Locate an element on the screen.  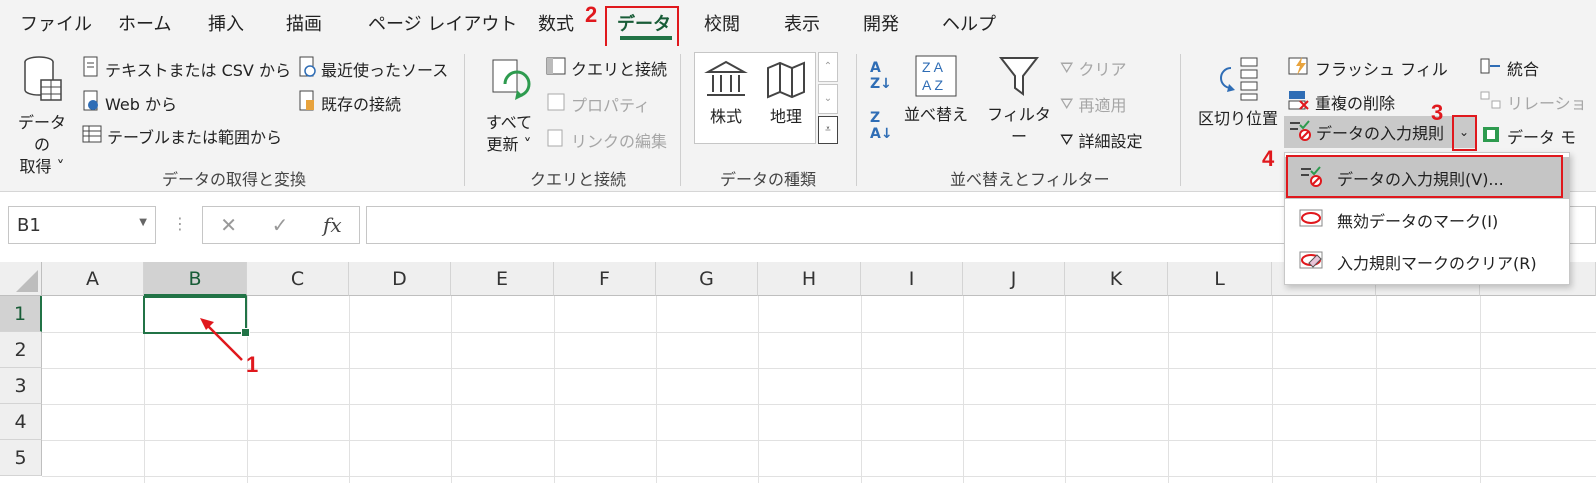
get-data-button: データの 取得 ˅ is located at coordinates (42, 116).